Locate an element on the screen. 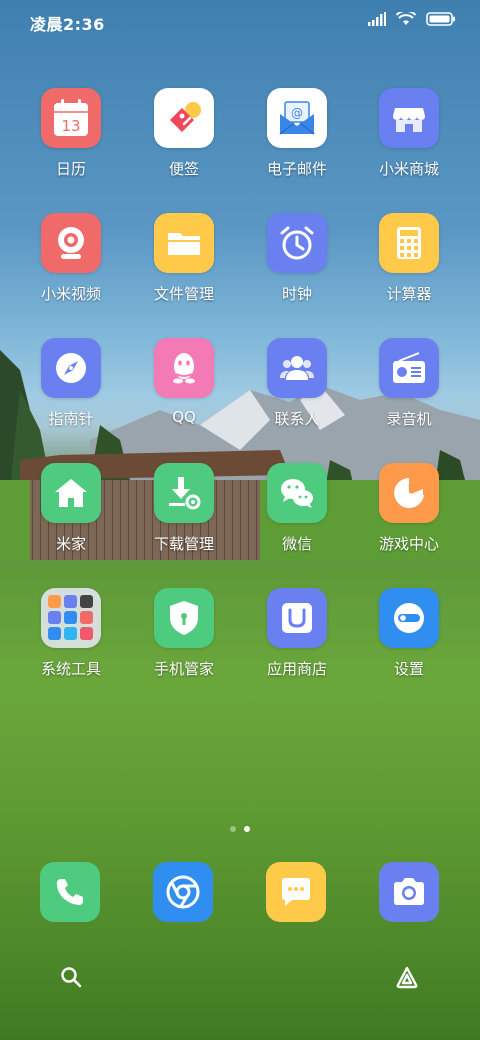  app-game-center: 游戏中心 is located at coordinates (409, 508).